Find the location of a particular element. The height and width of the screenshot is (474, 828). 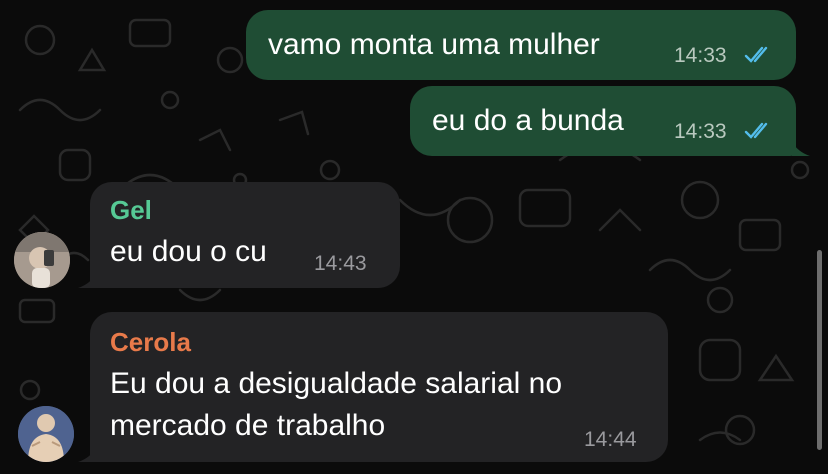

sender-name: Gel is located at coordinates (131, 210).